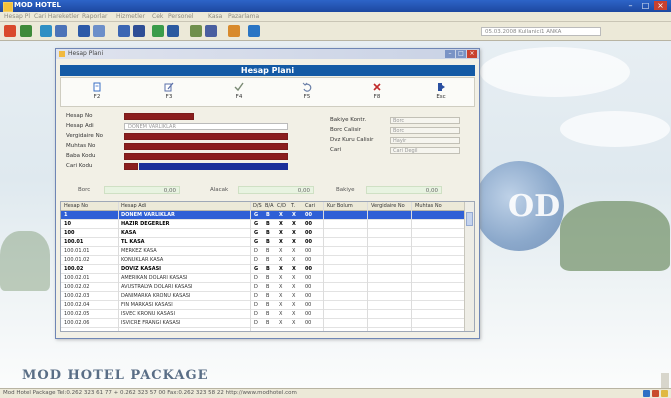 The height and width of the screenshot is (398, 671). What do you see at coordinates (665, 380) in the screenshot?
I see `side-scrollbar` at bounding box center [665, 380].